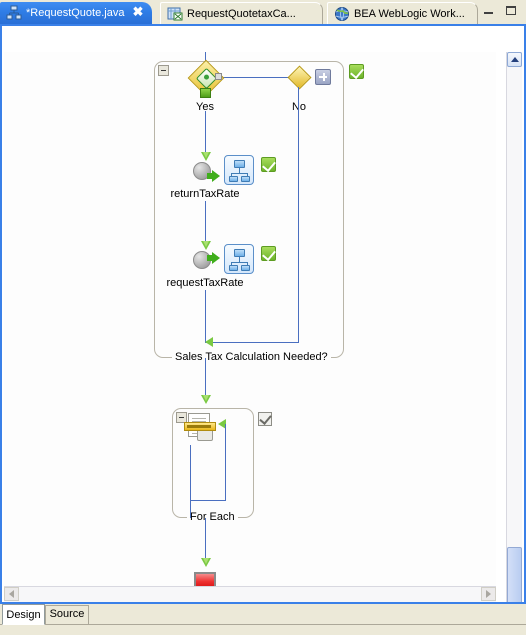  I want to click on close-icon: ✖, so click(138, 11).